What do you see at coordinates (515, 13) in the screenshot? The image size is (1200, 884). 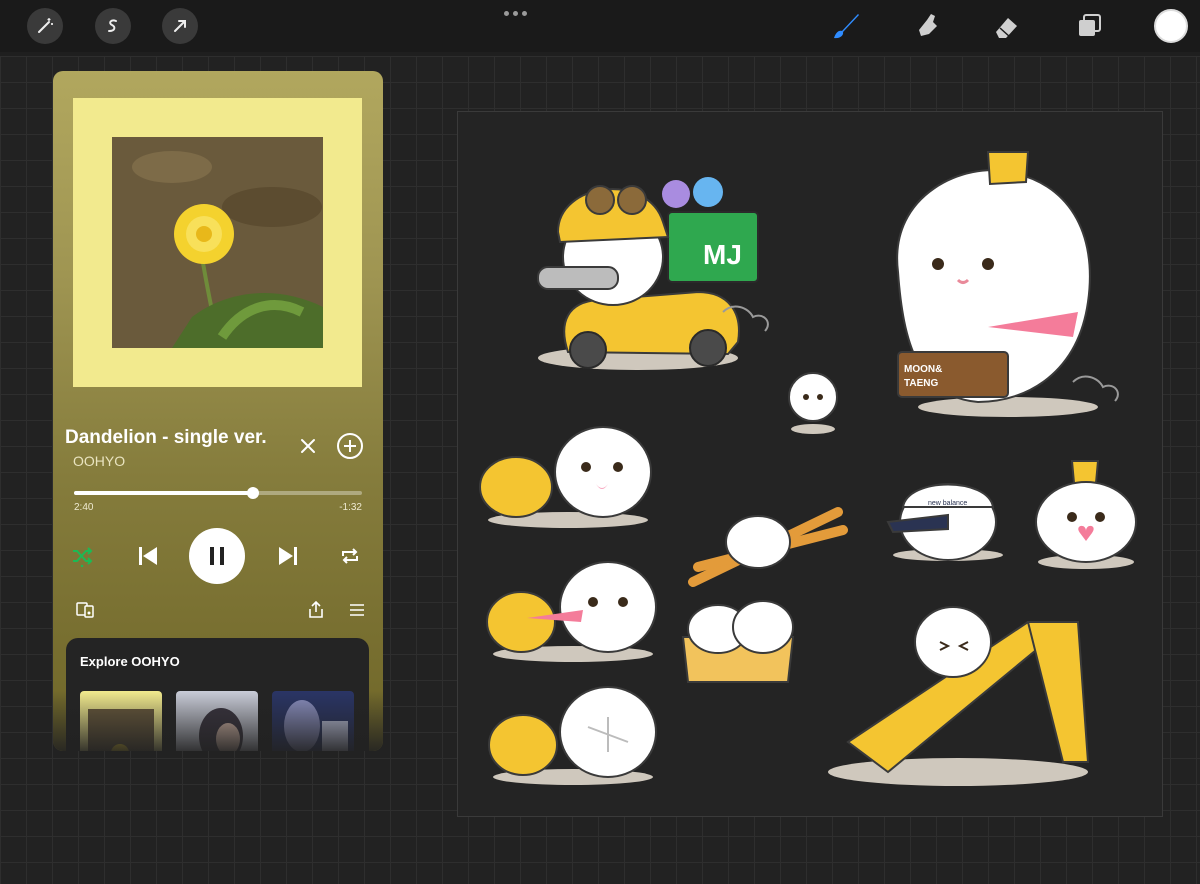 I see `more-options-icon` at bounding box center [515, 13].